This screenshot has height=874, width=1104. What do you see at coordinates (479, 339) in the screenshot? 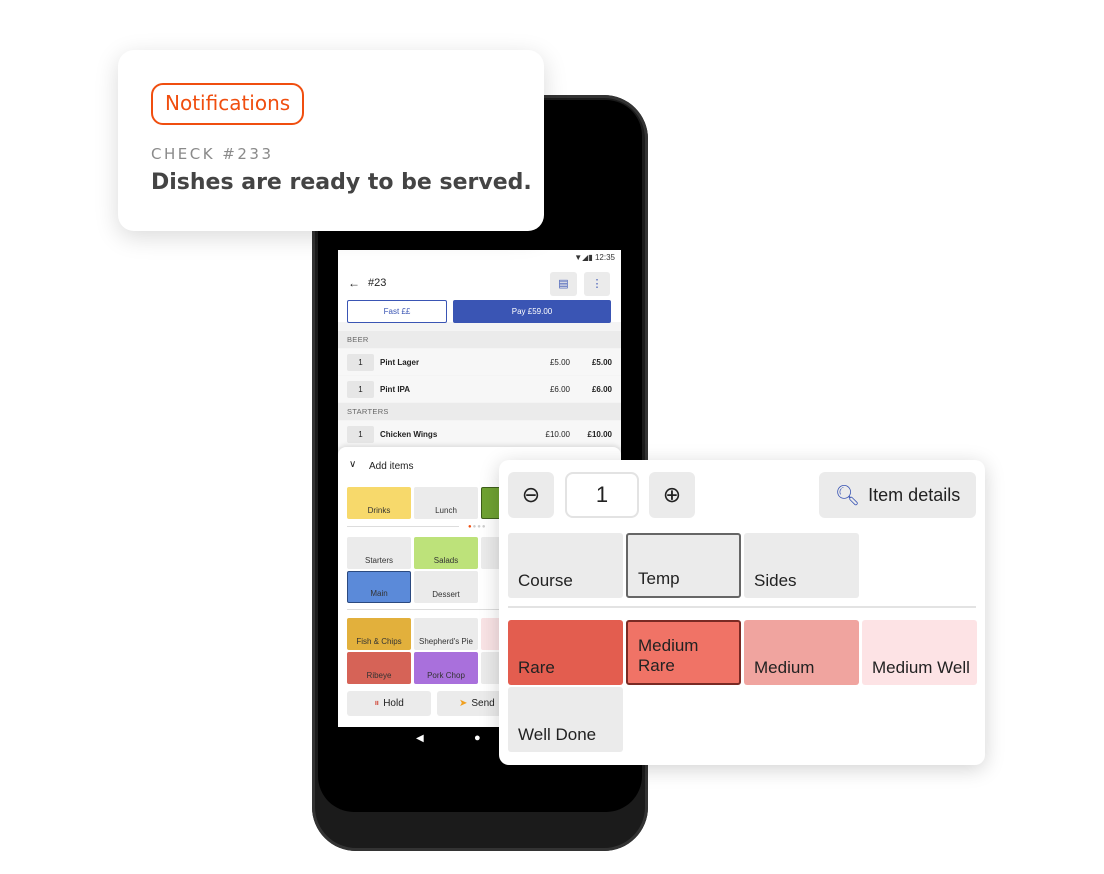
I see `section-header-beer: BEER` at bounding box center [479, 339].